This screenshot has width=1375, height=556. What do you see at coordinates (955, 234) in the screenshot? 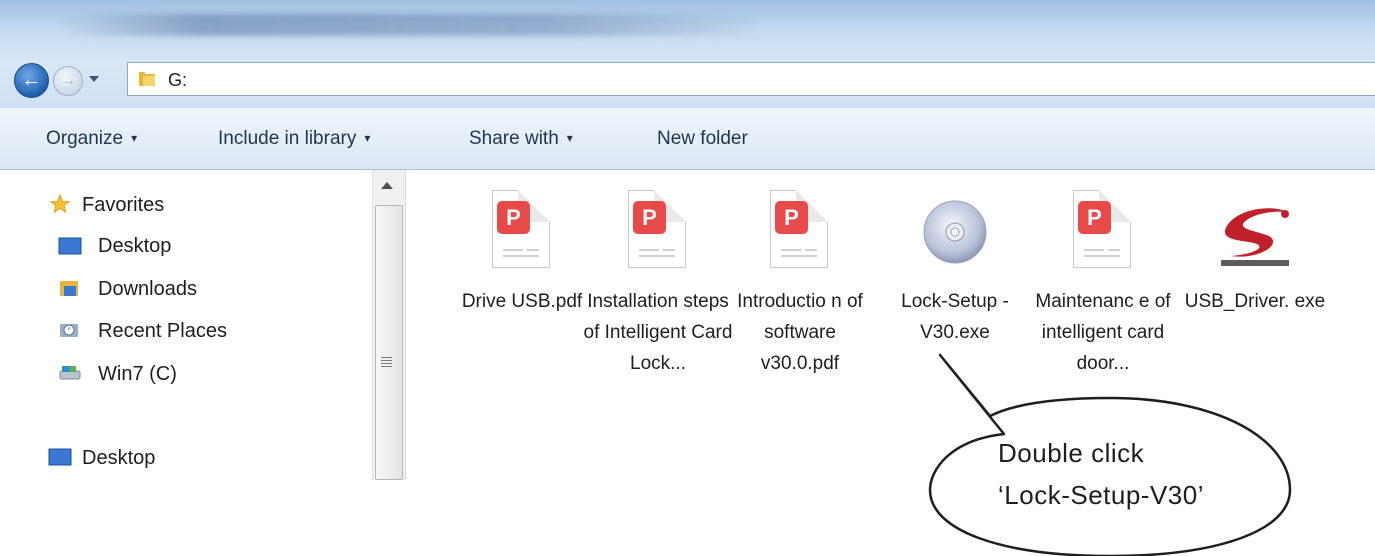
I see `setup-disc-icon` at bounding box center [955, 234].